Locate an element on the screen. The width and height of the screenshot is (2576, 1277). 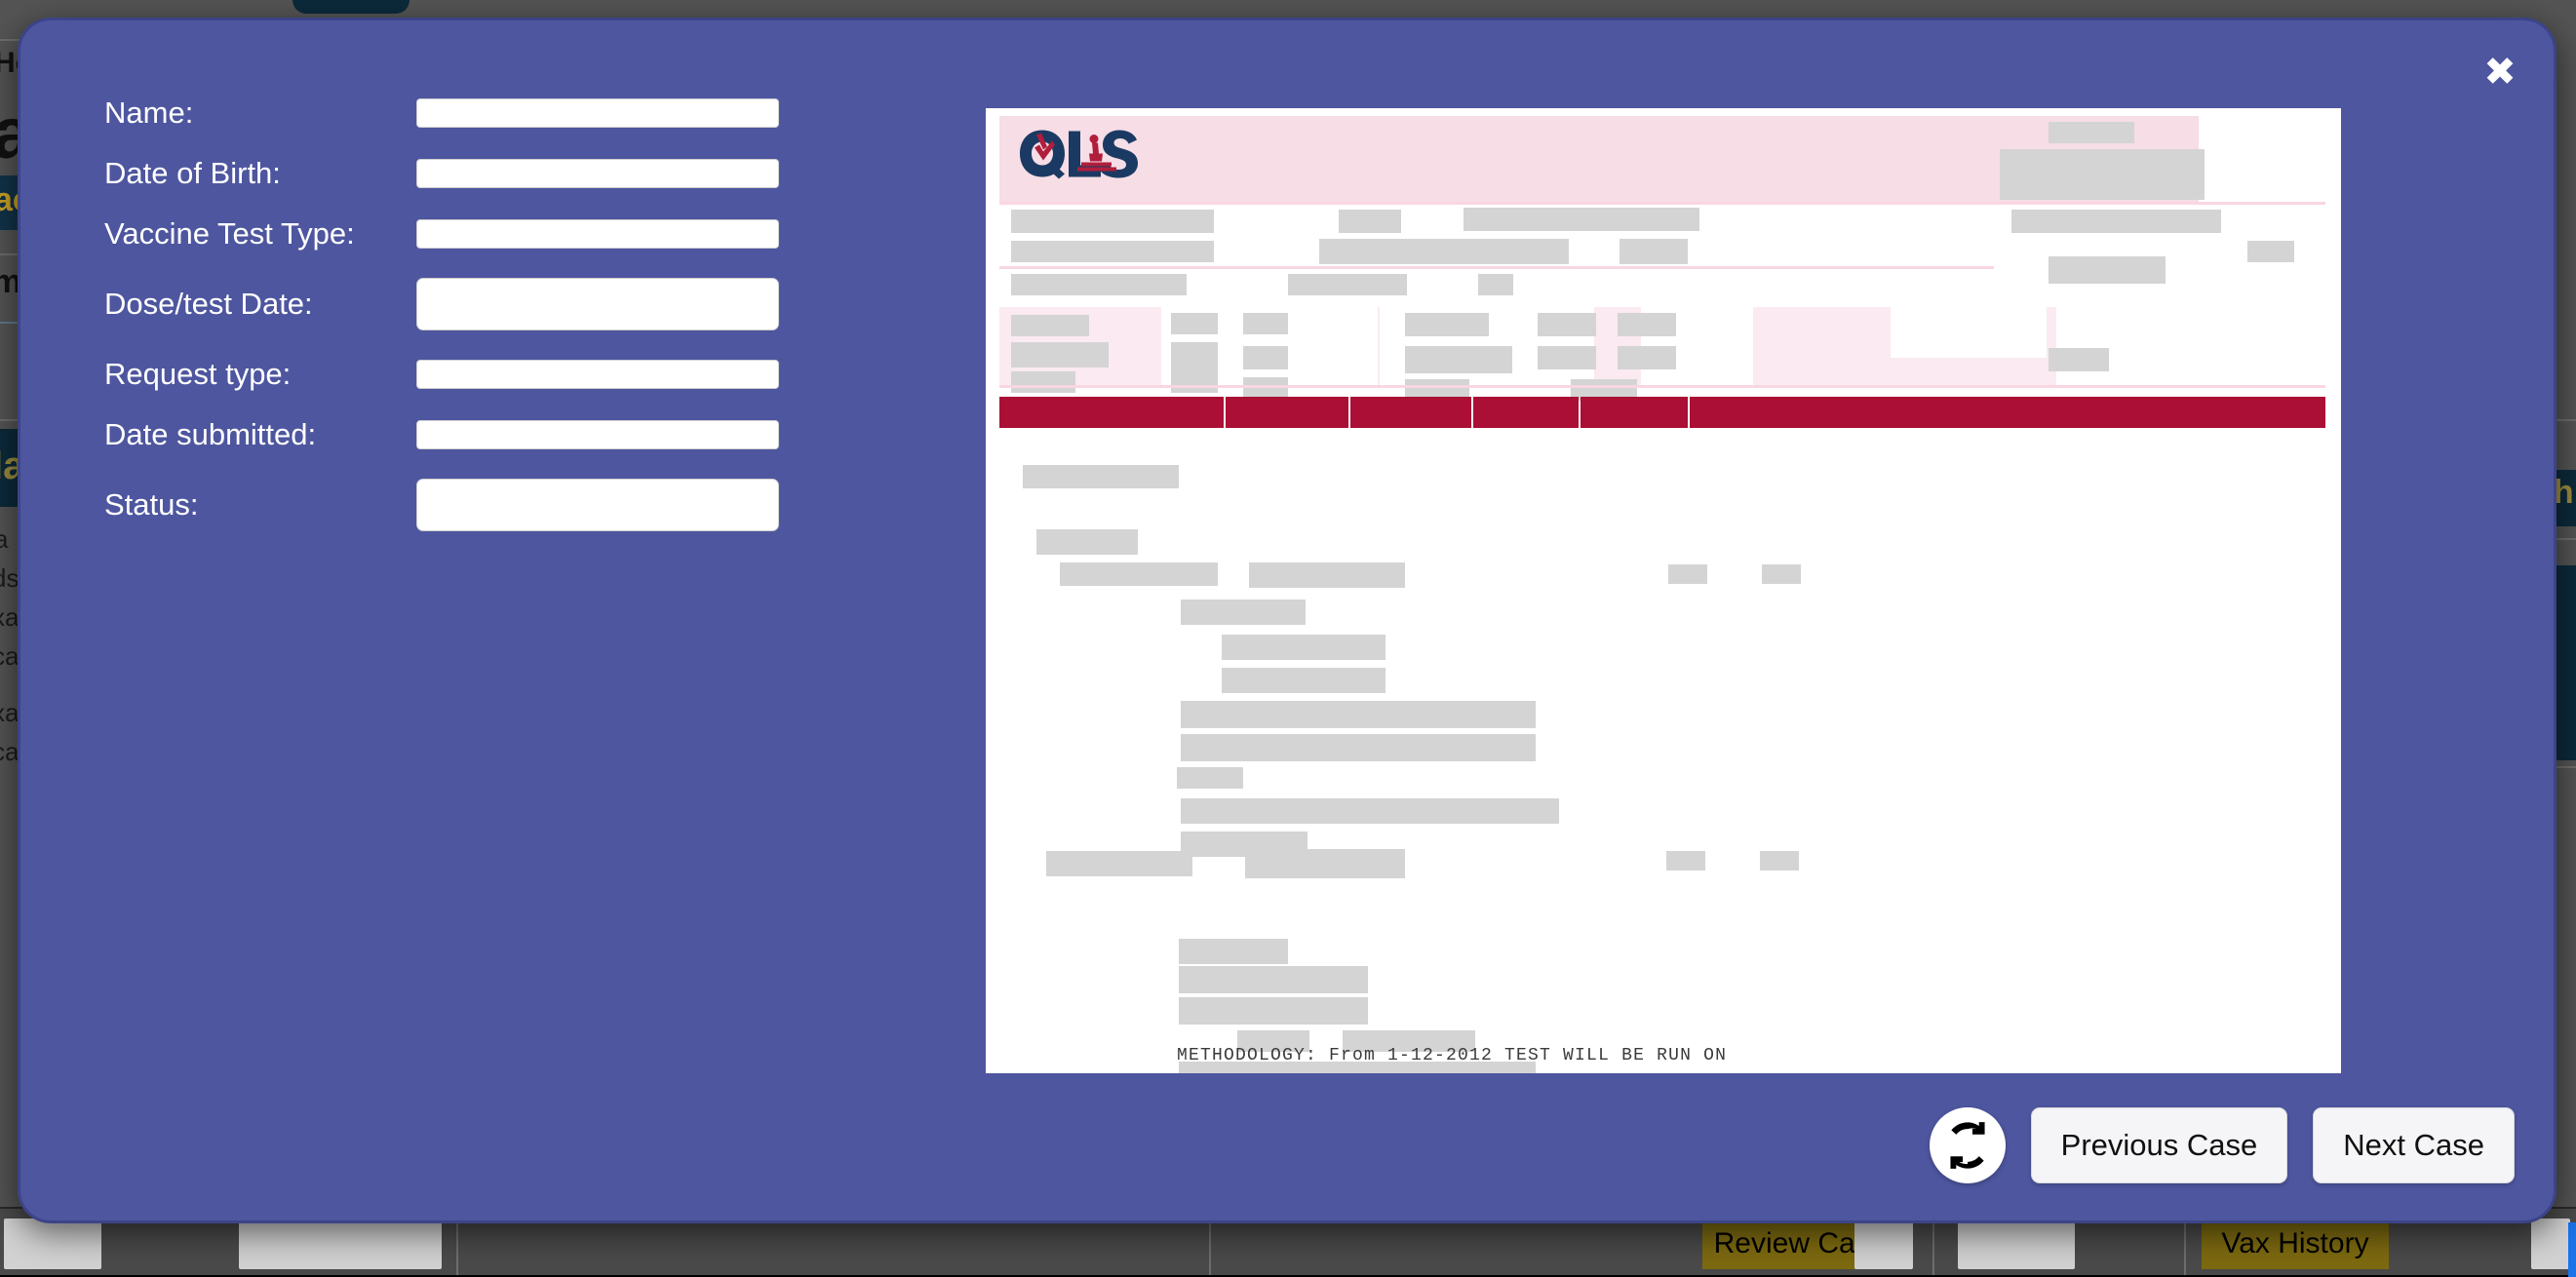
form-row-name: Name: is located at coordinates (460, 113).